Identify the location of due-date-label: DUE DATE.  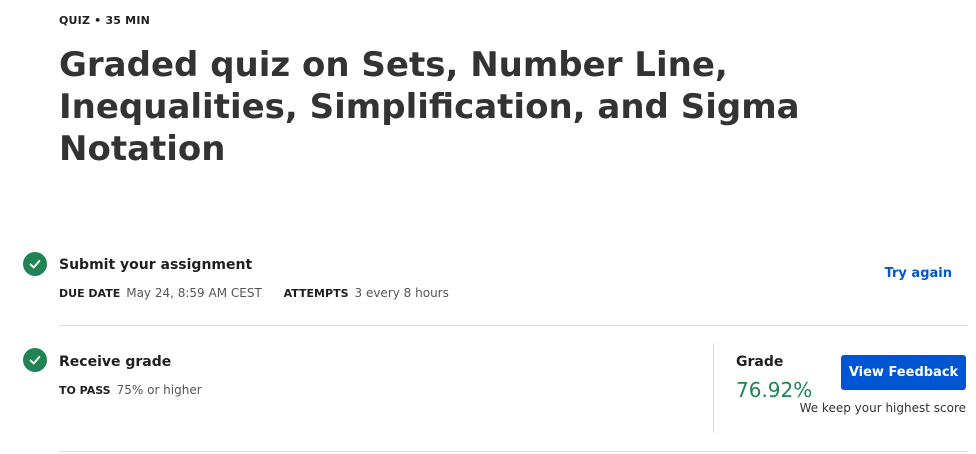
(90, 293).